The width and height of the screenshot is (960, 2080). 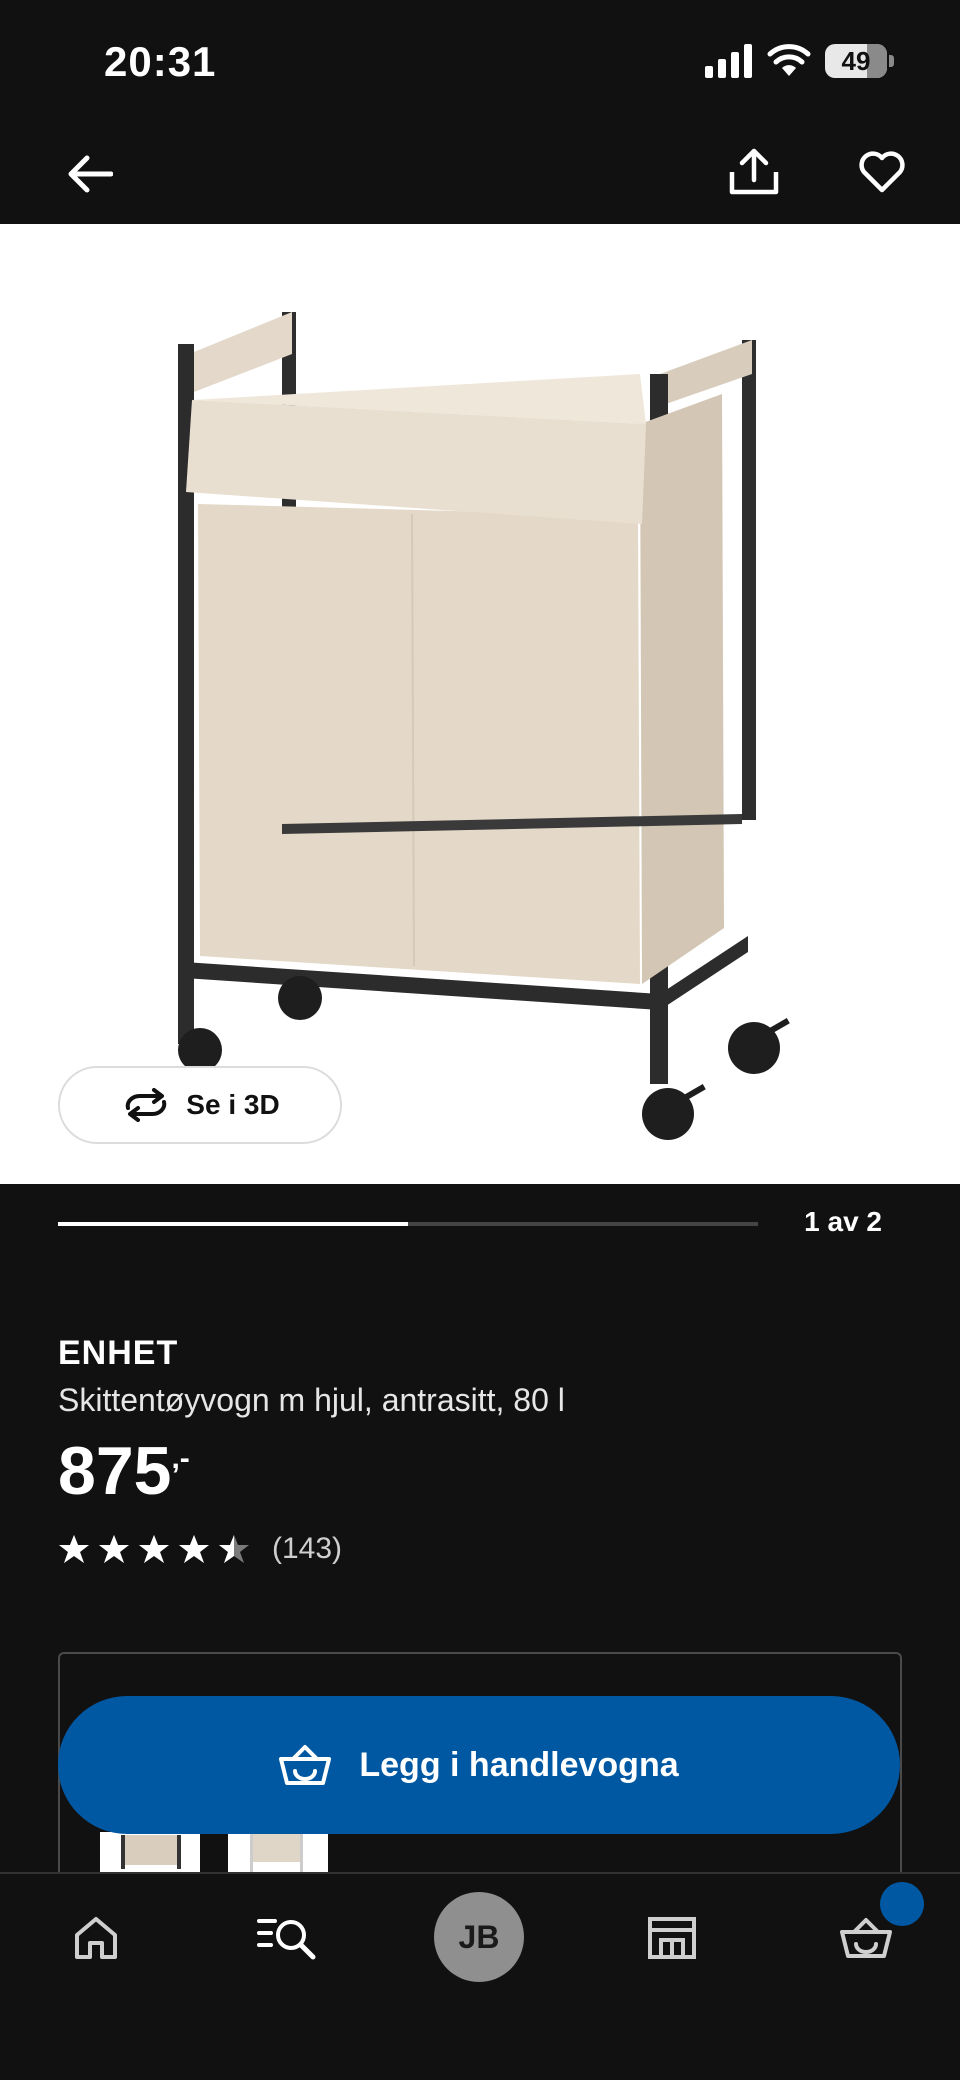 What do you see at coordinates (146, 1105) in the screenshot?
I see `rotate-3d-icon` at bounding box center [146, 1105].